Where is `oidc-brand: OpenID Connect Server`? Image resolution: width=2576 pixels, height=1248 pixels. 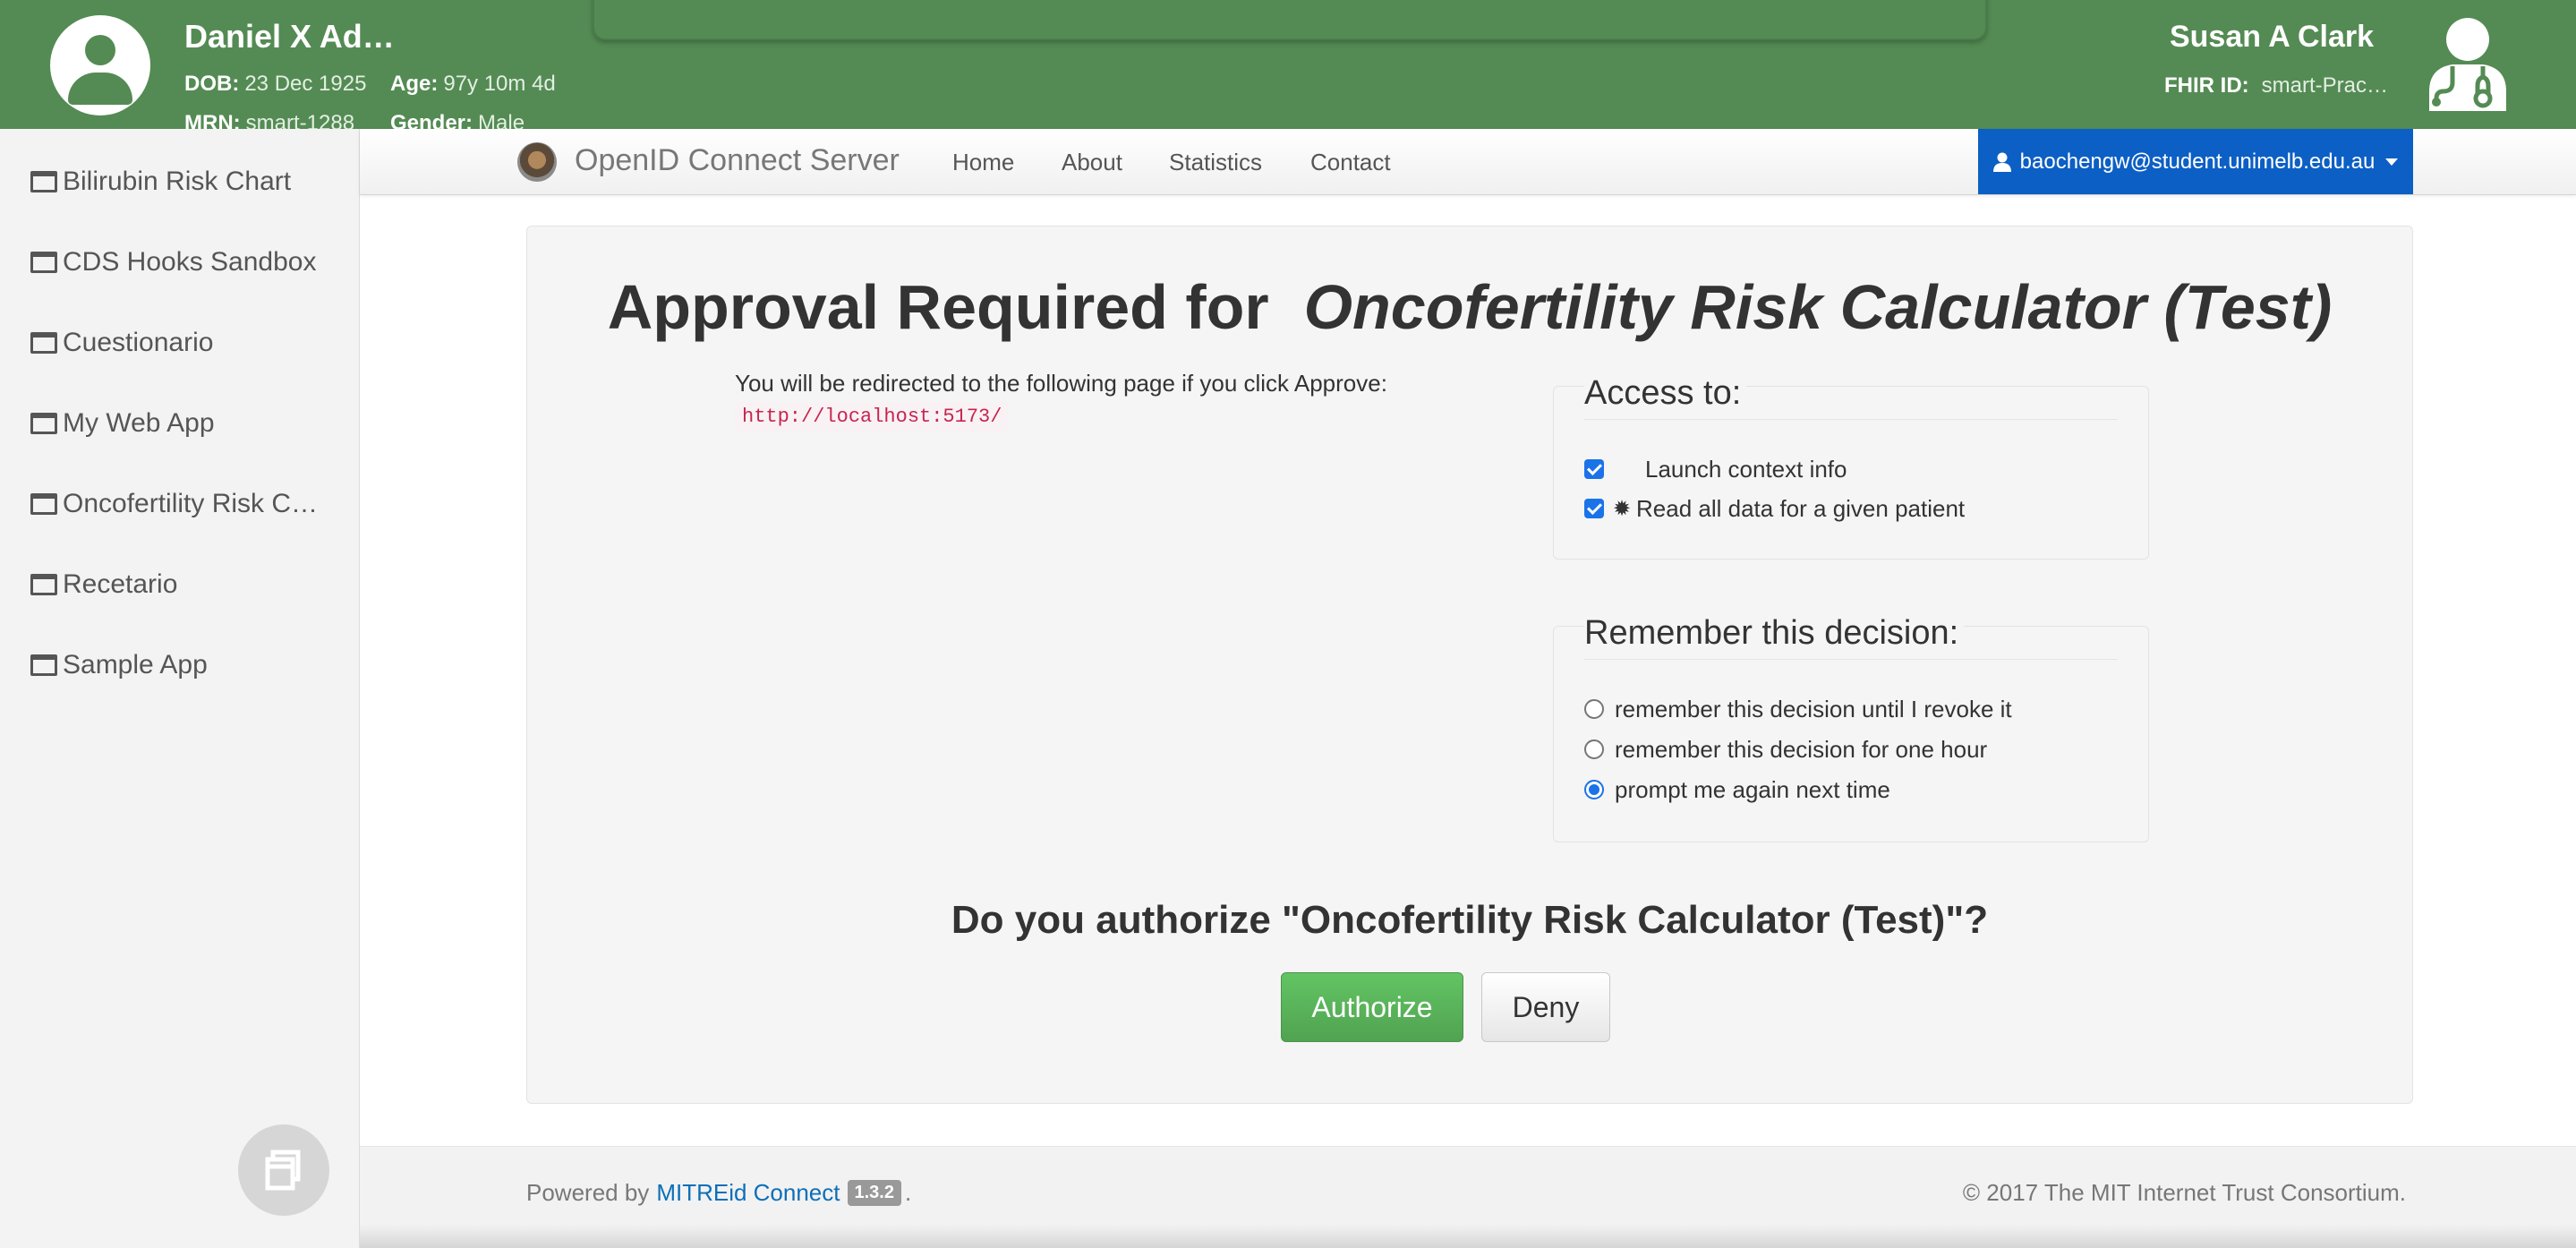 oidc-brand: OpenID Connect Server is located at coordinates (737, 160).